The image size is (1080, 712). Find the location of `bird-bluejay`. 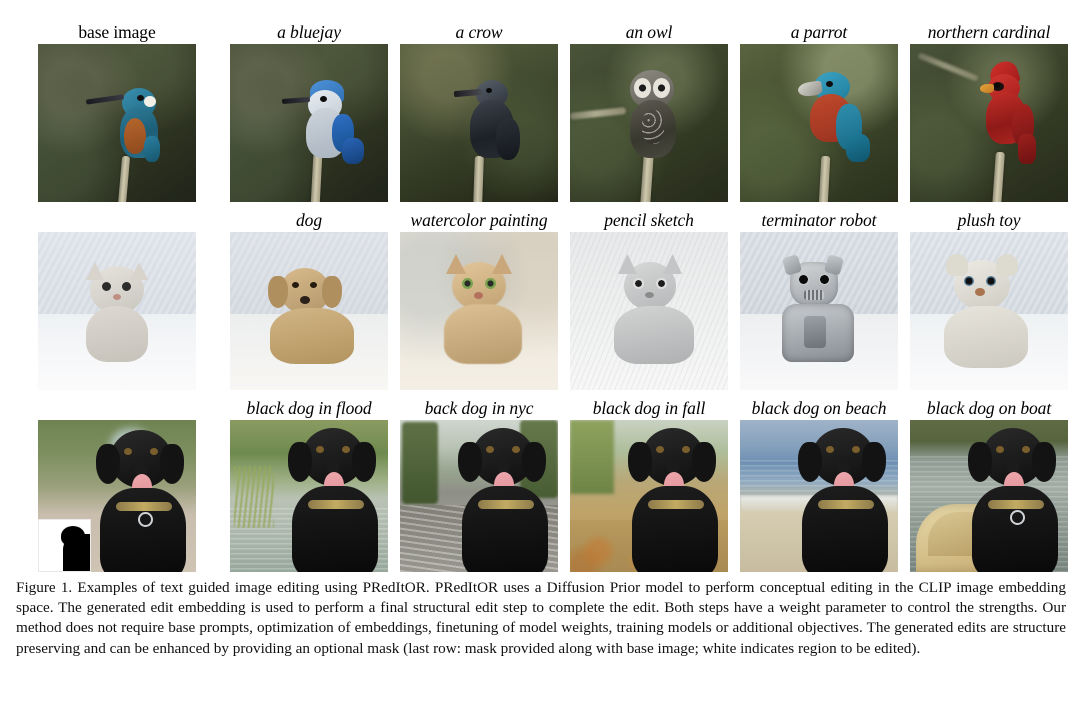

bird-bluejay is located at coordinates (324, 122).